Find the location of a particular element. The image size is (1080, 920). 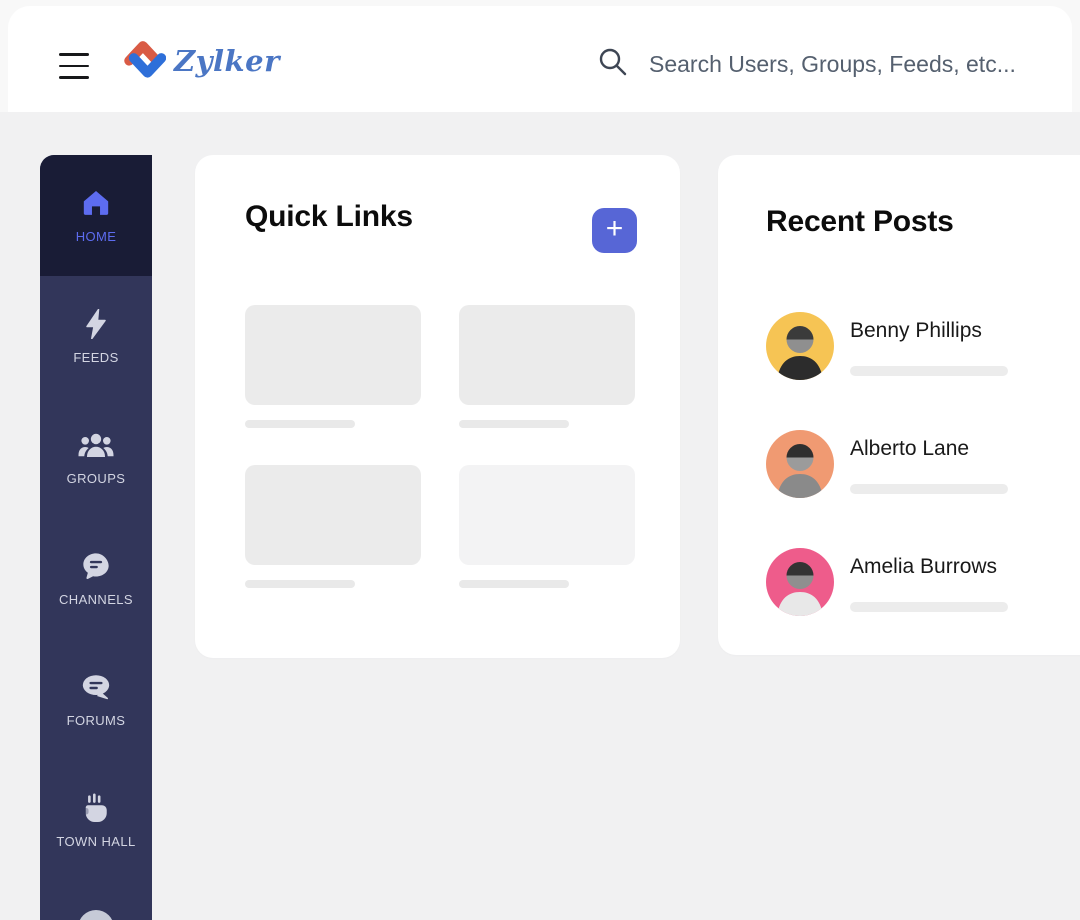

zylker-logo: Zylker is located at coordinates (199, 60).